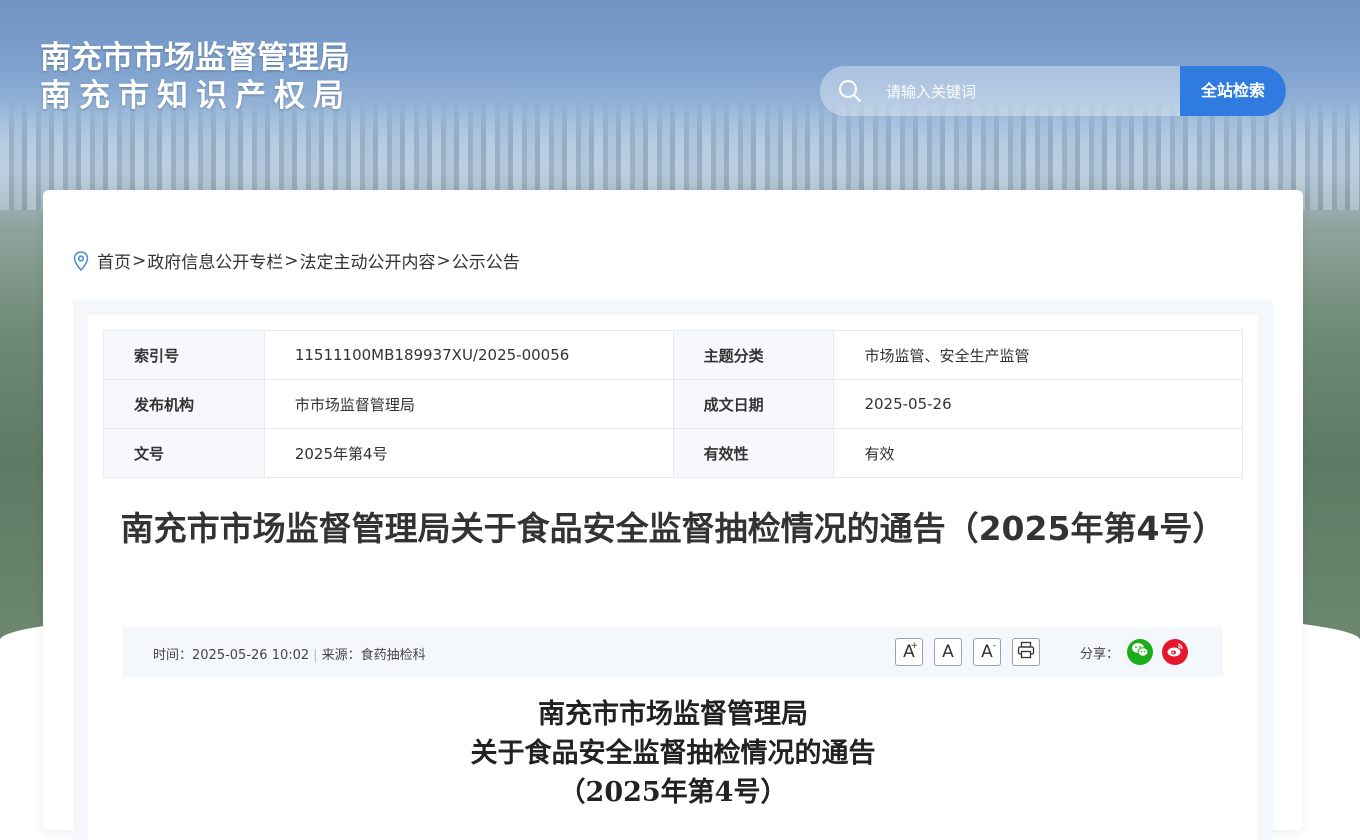  What do you see at coordinates (468, 404) in the screenshot?
I see `publisher-value: 市市场监督管理局` at bounding box center [468, 404].